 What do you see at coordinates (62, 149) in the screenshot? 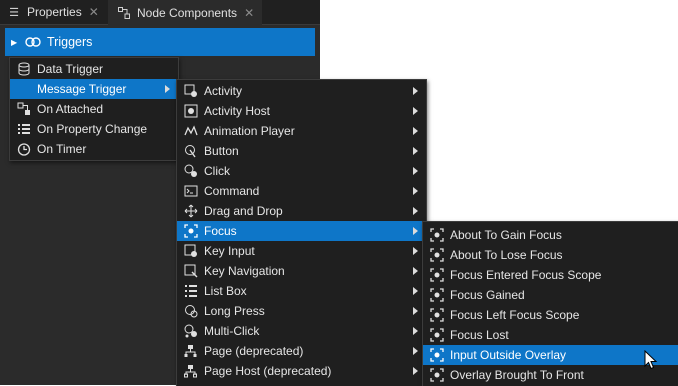
I see `menu-item-label: On Timer` at bounding box center [62, 149].